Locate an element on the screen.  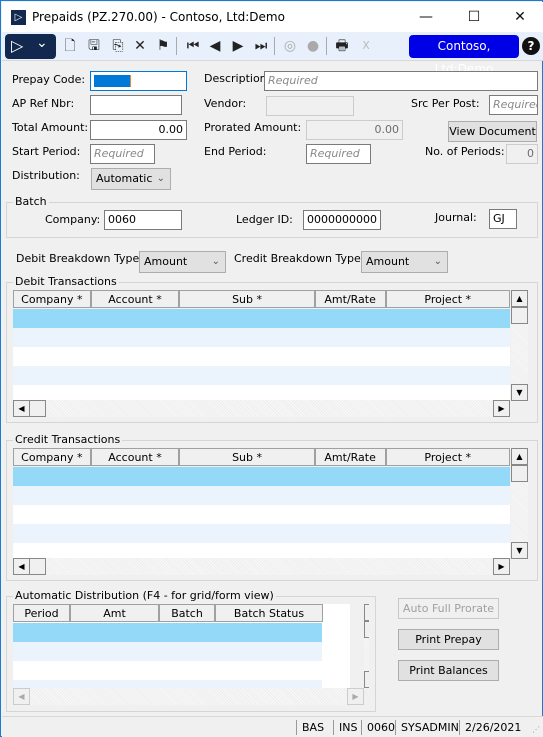
close-button: ✕ is located at coordinates (520, 17).